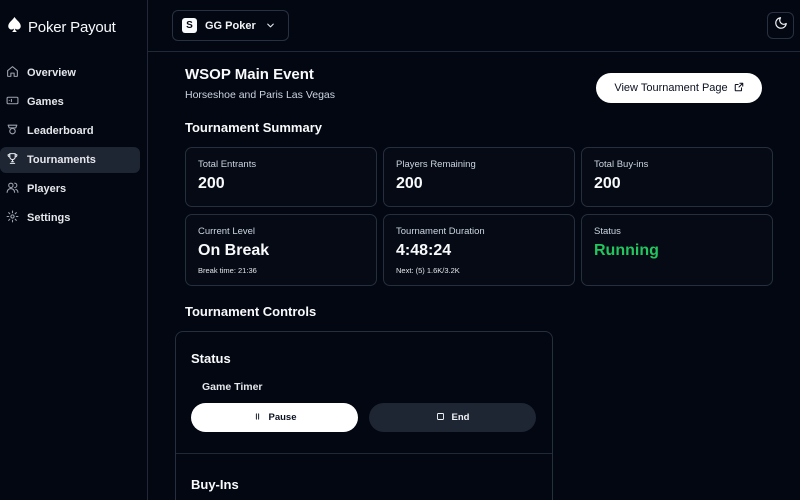  I want to click on sidebar-item-tournaments: Tournaments, so click(70, 160).